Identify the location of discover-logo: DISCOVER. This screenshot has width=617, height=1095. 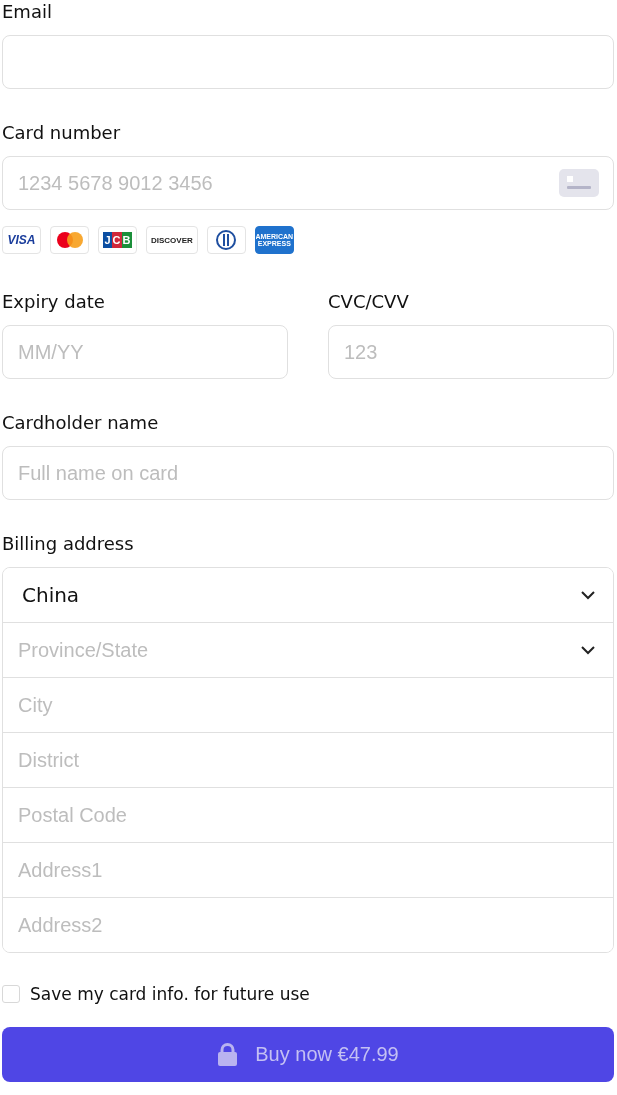
(172, 240).